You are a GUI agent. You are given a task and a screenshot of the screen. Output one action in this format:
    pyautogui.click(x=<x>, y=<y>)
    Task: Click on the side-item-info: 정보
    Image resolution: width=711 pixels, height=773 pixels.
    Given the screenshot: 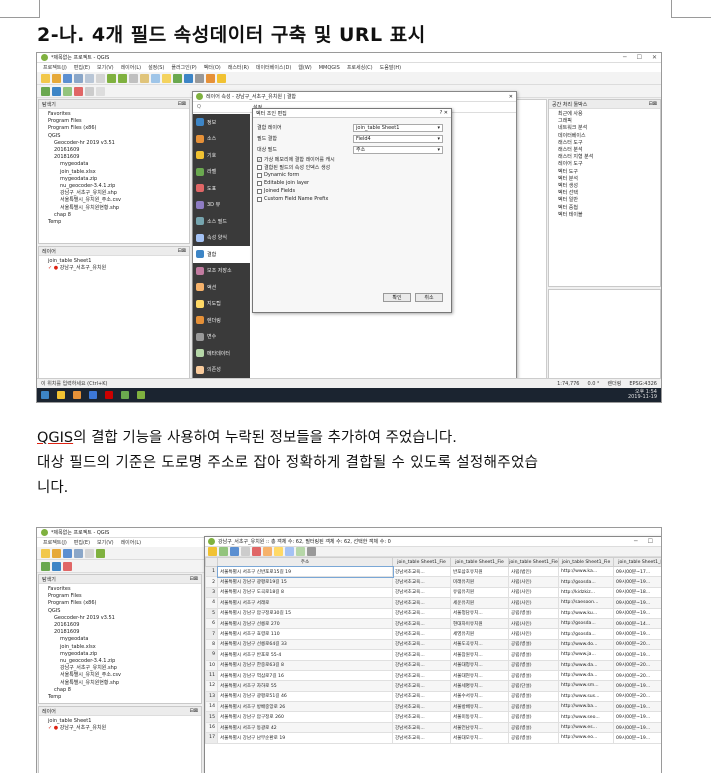 What is the action you would take?
    pyautogui.click(x=221, y=122)
    